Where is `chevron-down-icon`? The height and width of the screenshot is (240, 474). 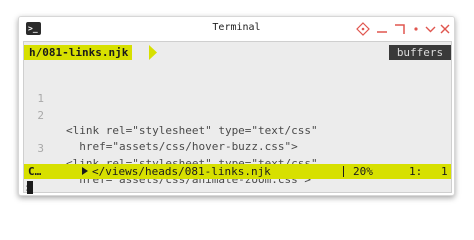
chevron-down-icon is located at coordinates (430, 29).